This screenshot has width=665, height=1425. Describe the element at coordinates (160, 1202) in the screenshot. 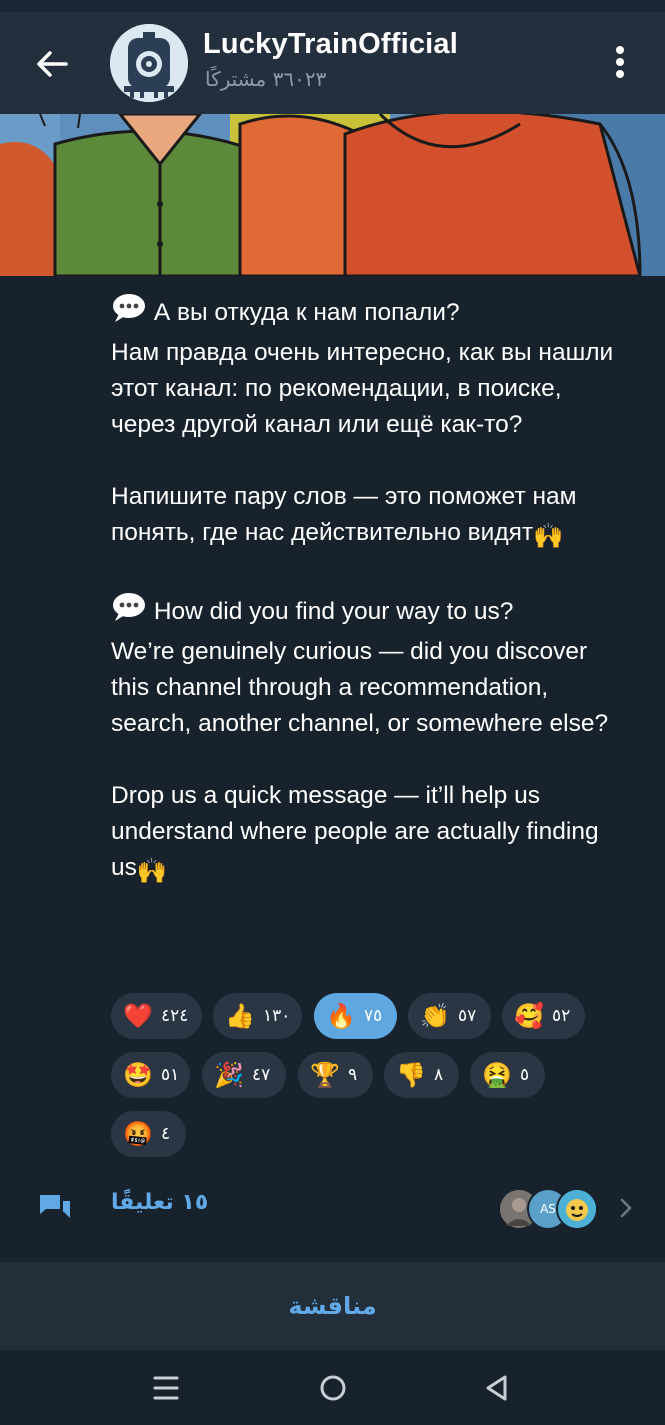

I see `comments-count: ١٥ تعليقًا` at that location.